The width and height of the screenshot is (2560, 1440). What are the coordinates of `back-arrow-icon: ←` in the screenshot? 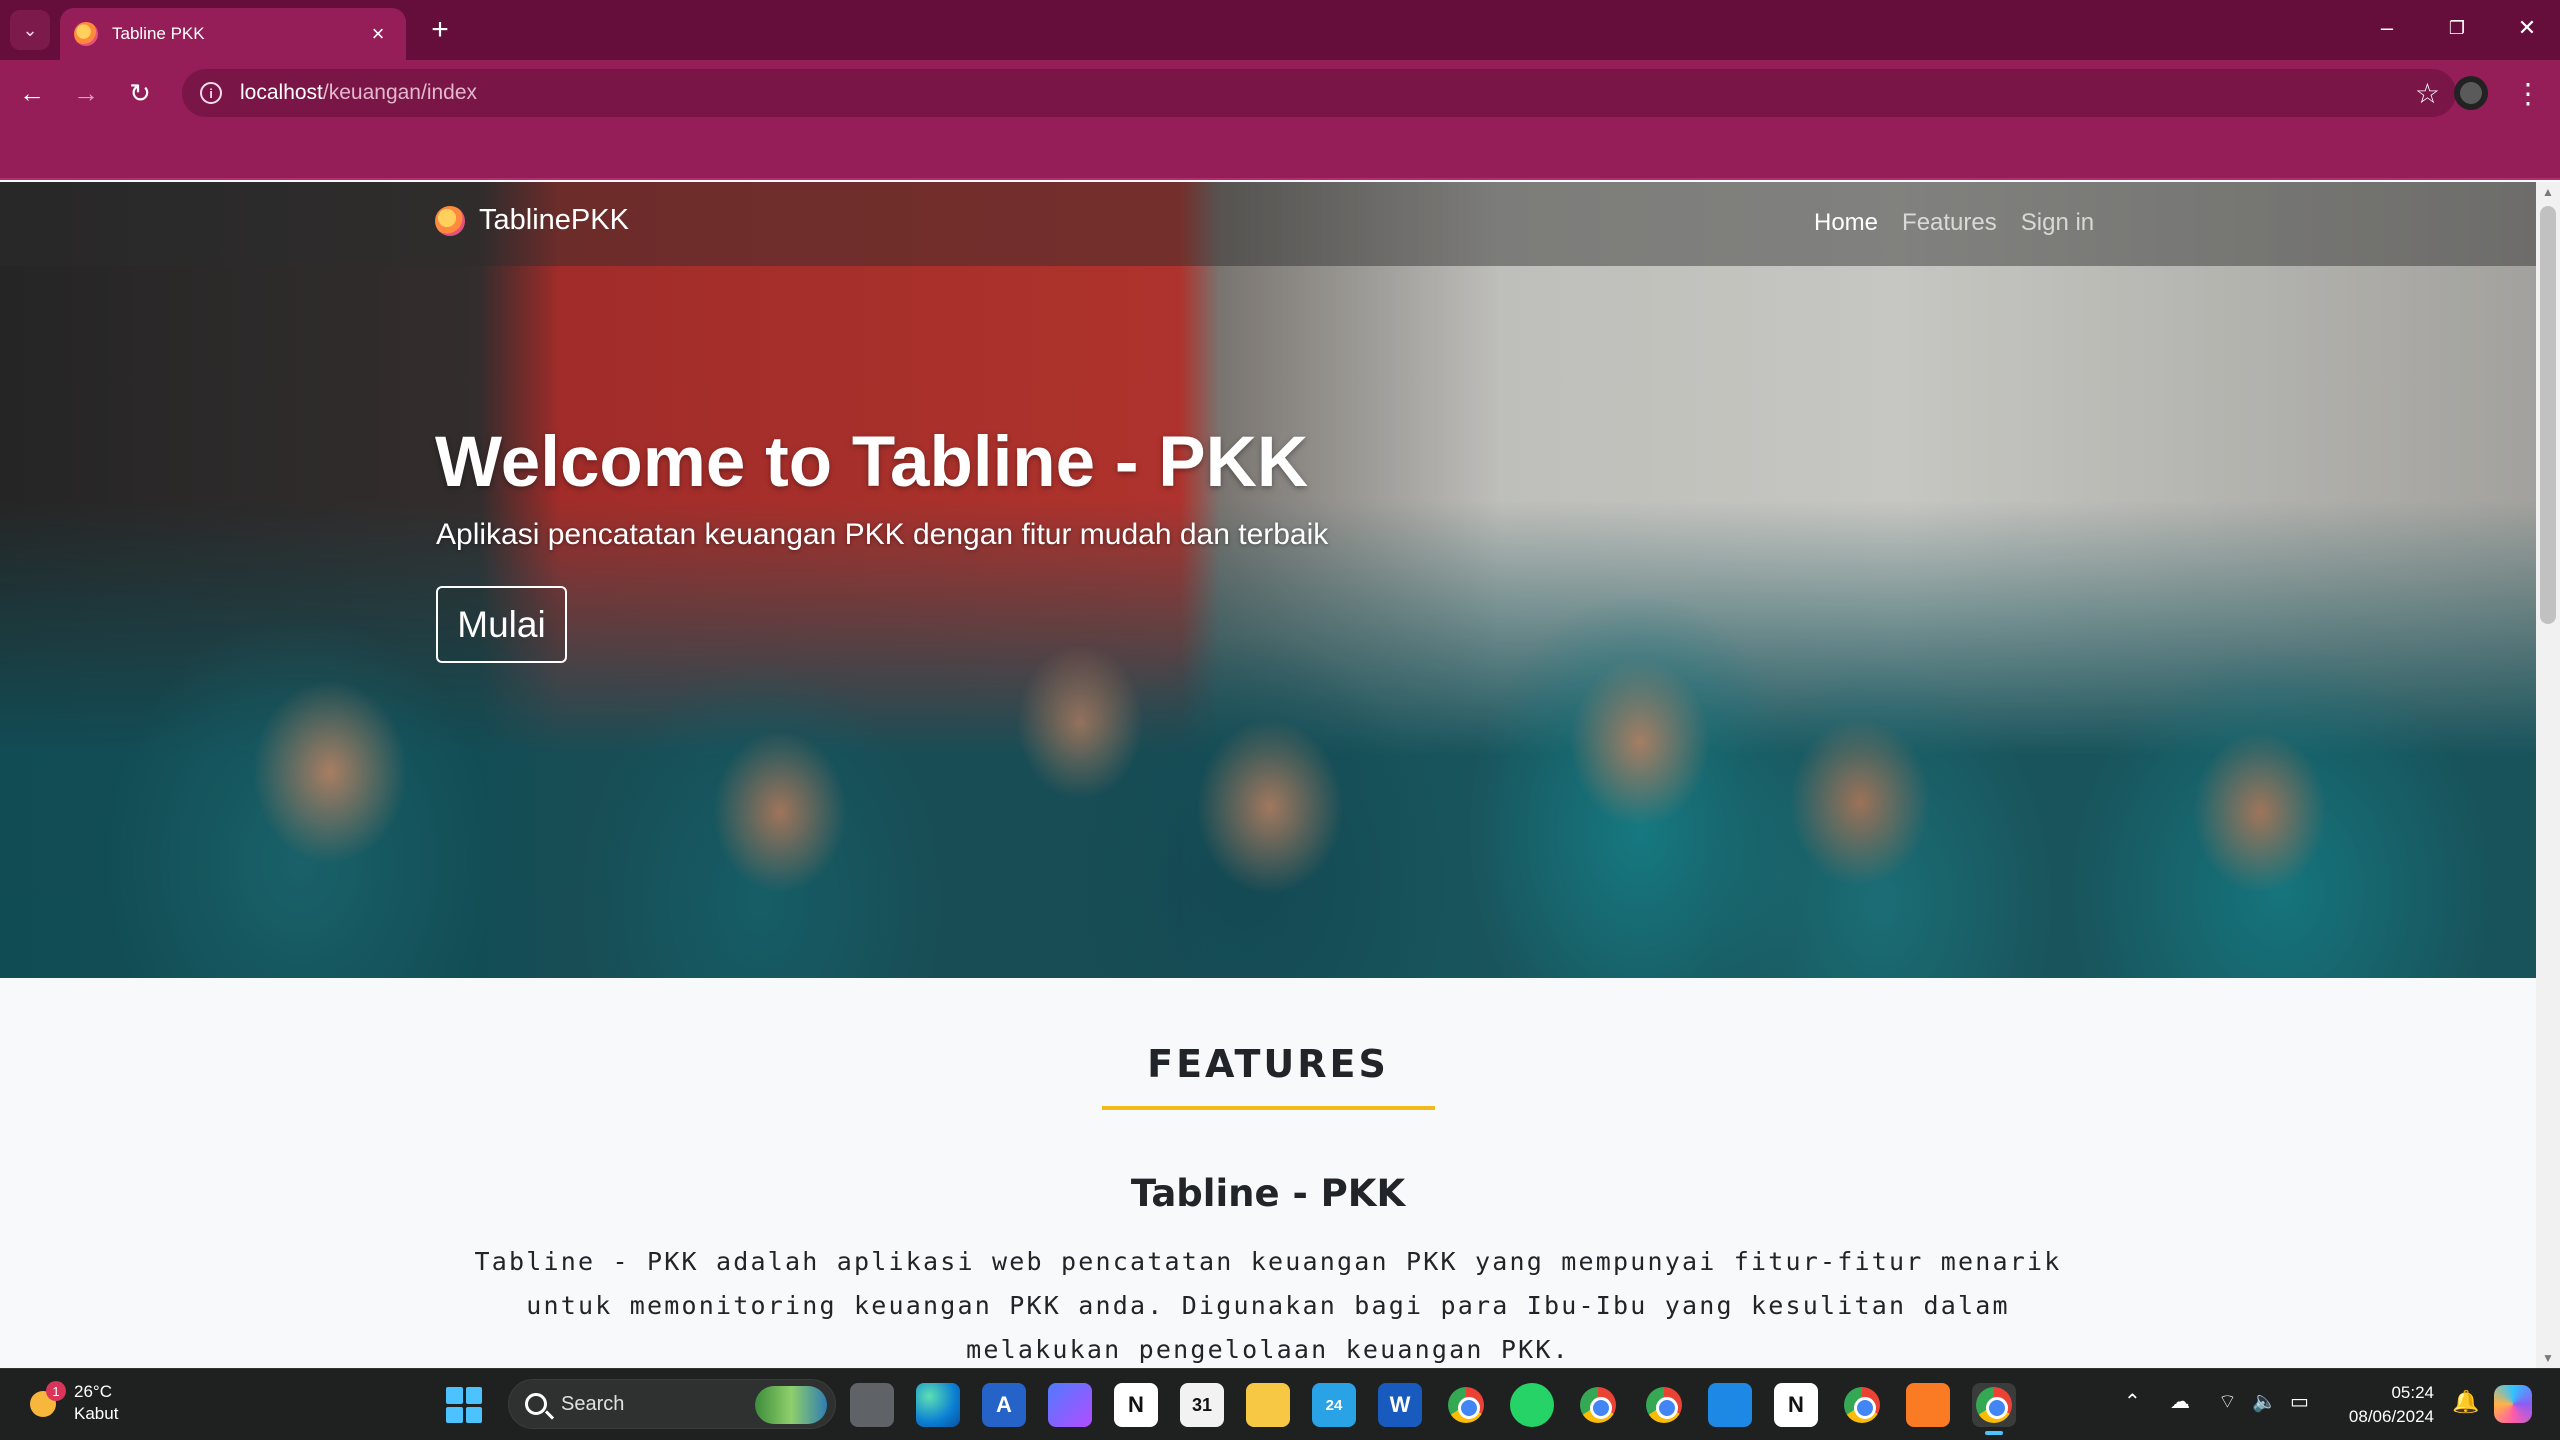 It's located at (32, 93).